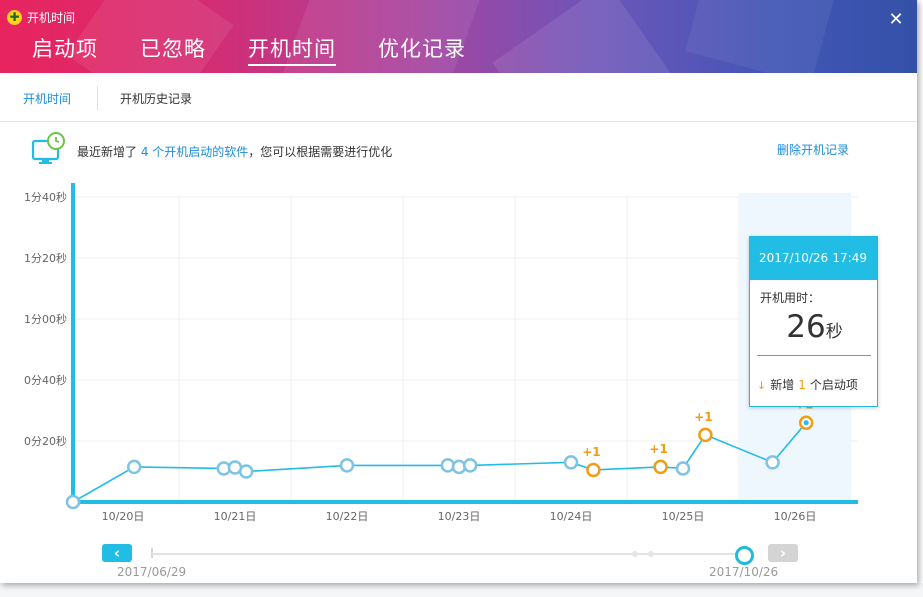 This screenshot has width=923, height=597. I want to click on app-logo-icon: ✚, so click(14, 17).